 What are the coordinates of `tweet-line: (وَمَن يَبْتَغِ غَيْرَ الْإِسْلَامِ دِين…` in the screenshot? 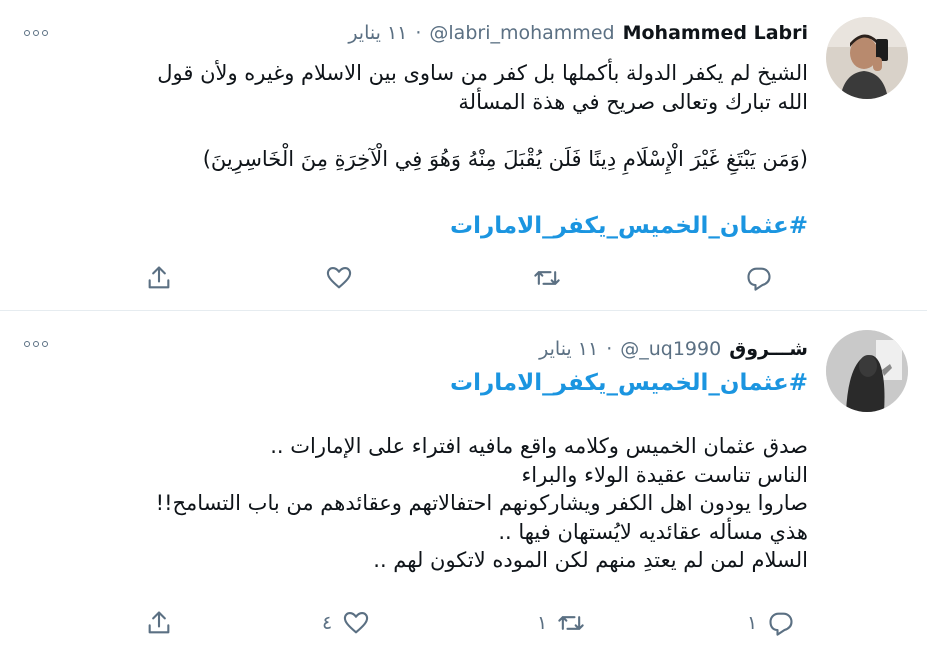 It's located at (505, 158).